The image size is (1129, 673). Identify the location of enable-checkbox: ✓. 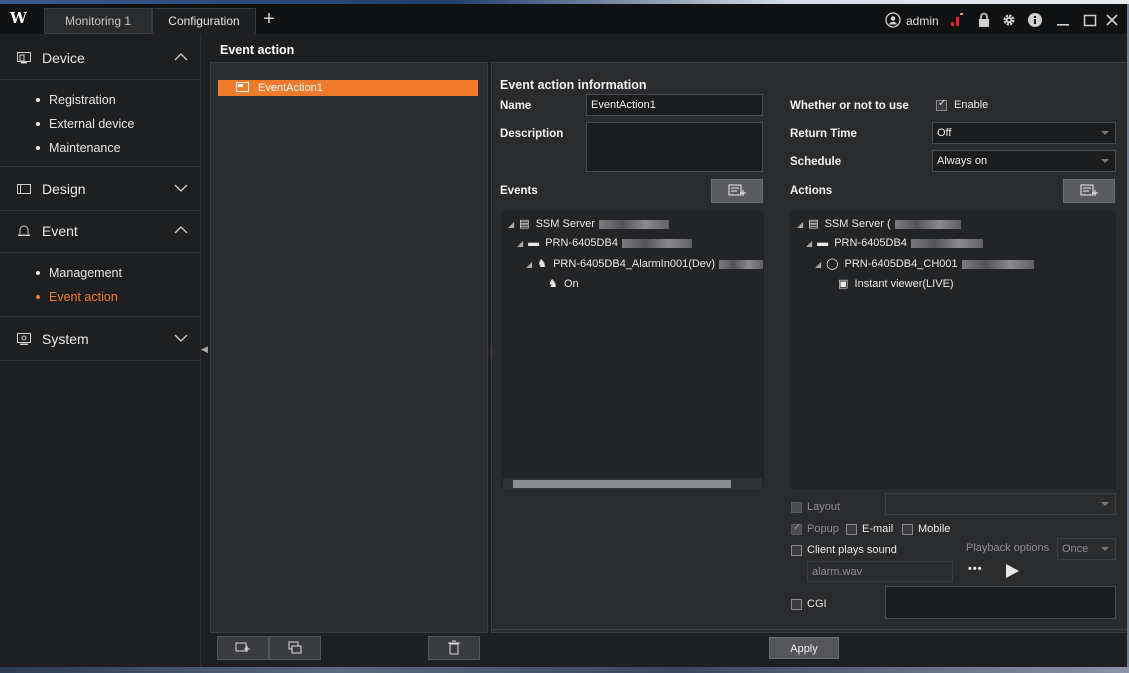
(941, 104).